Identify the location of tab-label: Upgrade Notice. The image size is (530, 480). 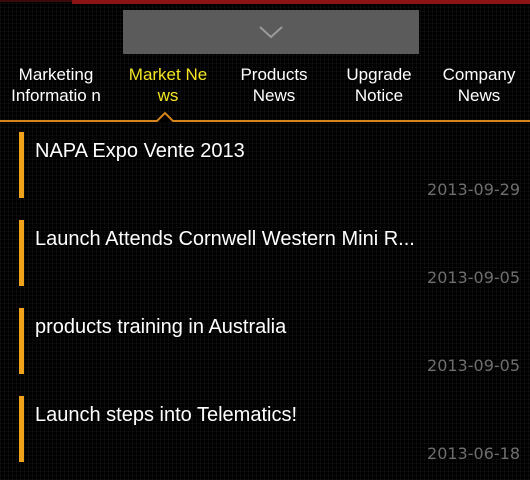
(379, 85).